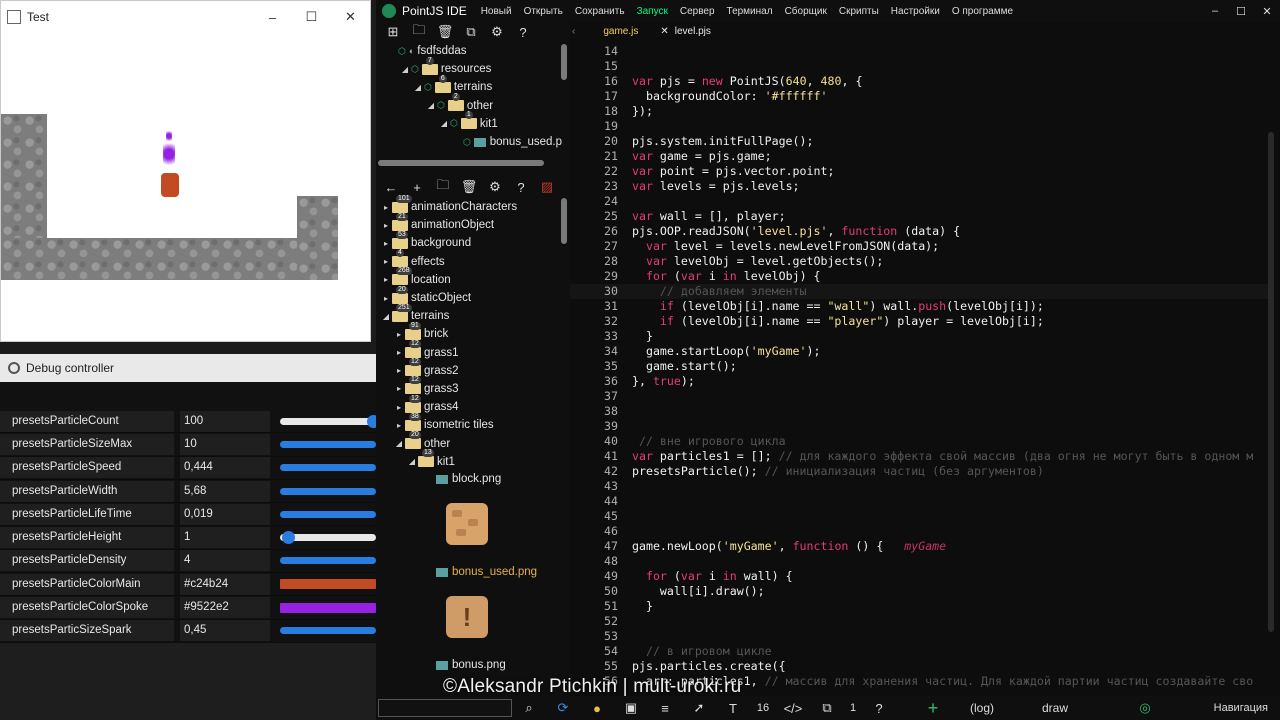 This screenshot has width=1280, height=720. I want to click on line-text: var point = pjs.vector.point;, so click(733, 171).